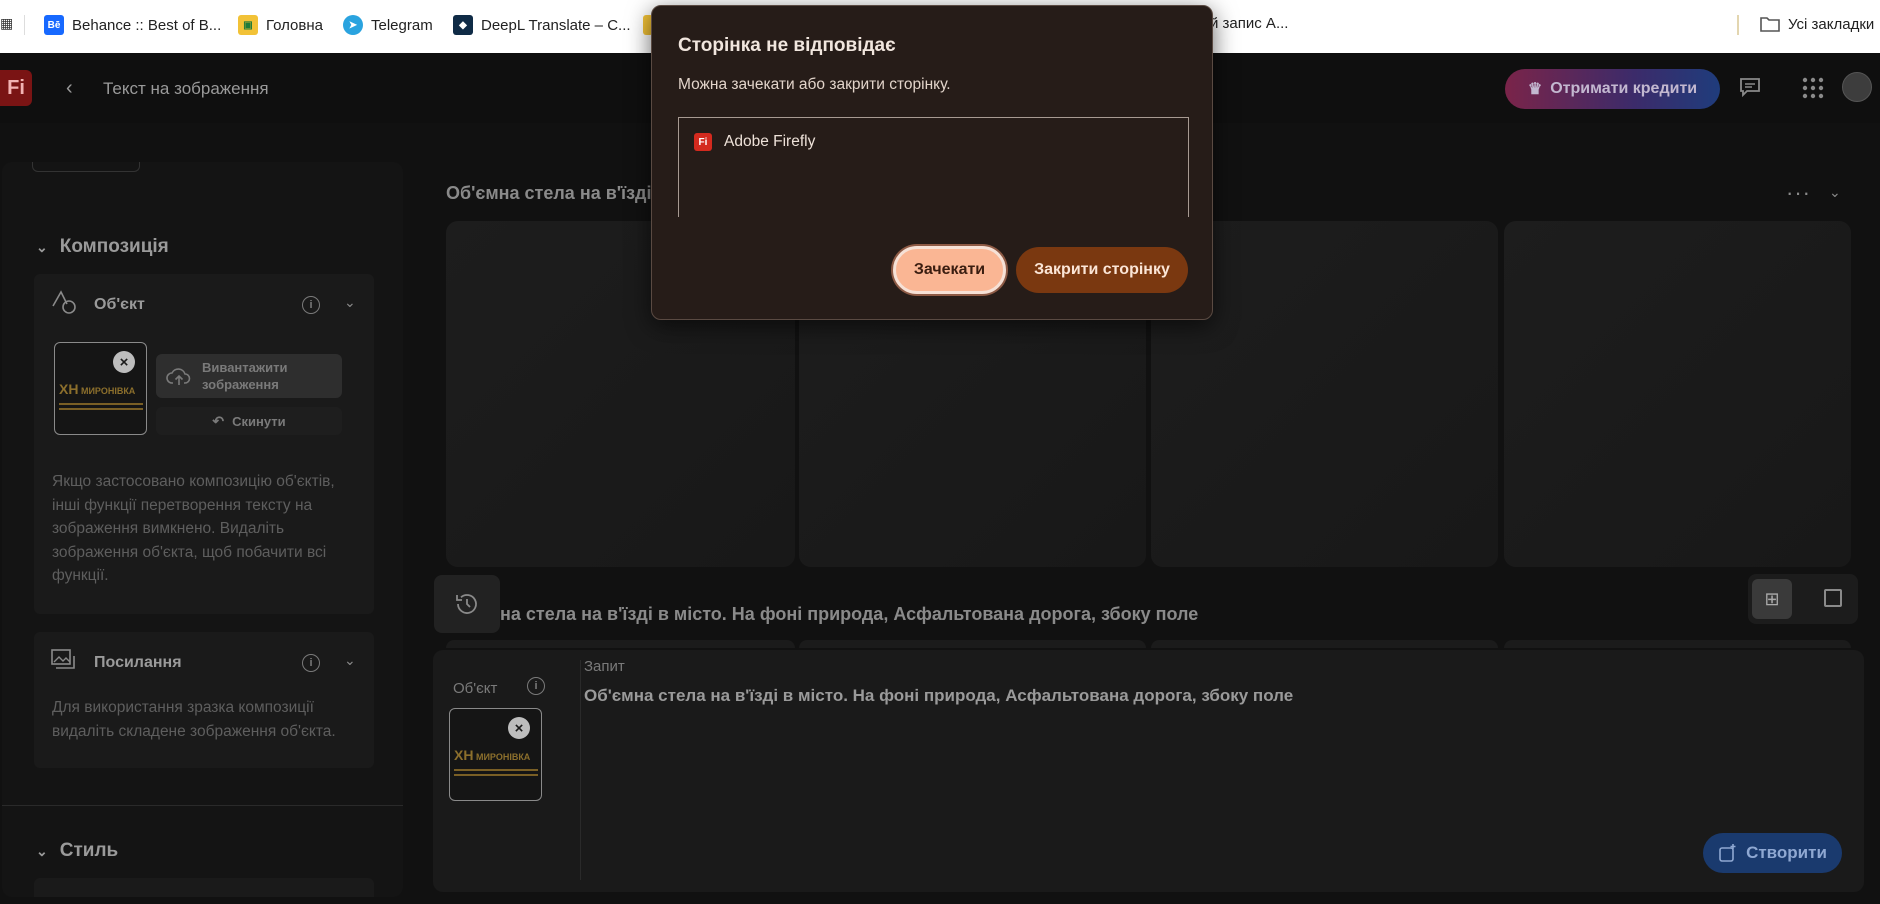 The image size is (1880, 904). What do you see at coordinates (89, 850) in the screenshot?
I see `style-heading: Стиль` at bounding box center [89, 850].